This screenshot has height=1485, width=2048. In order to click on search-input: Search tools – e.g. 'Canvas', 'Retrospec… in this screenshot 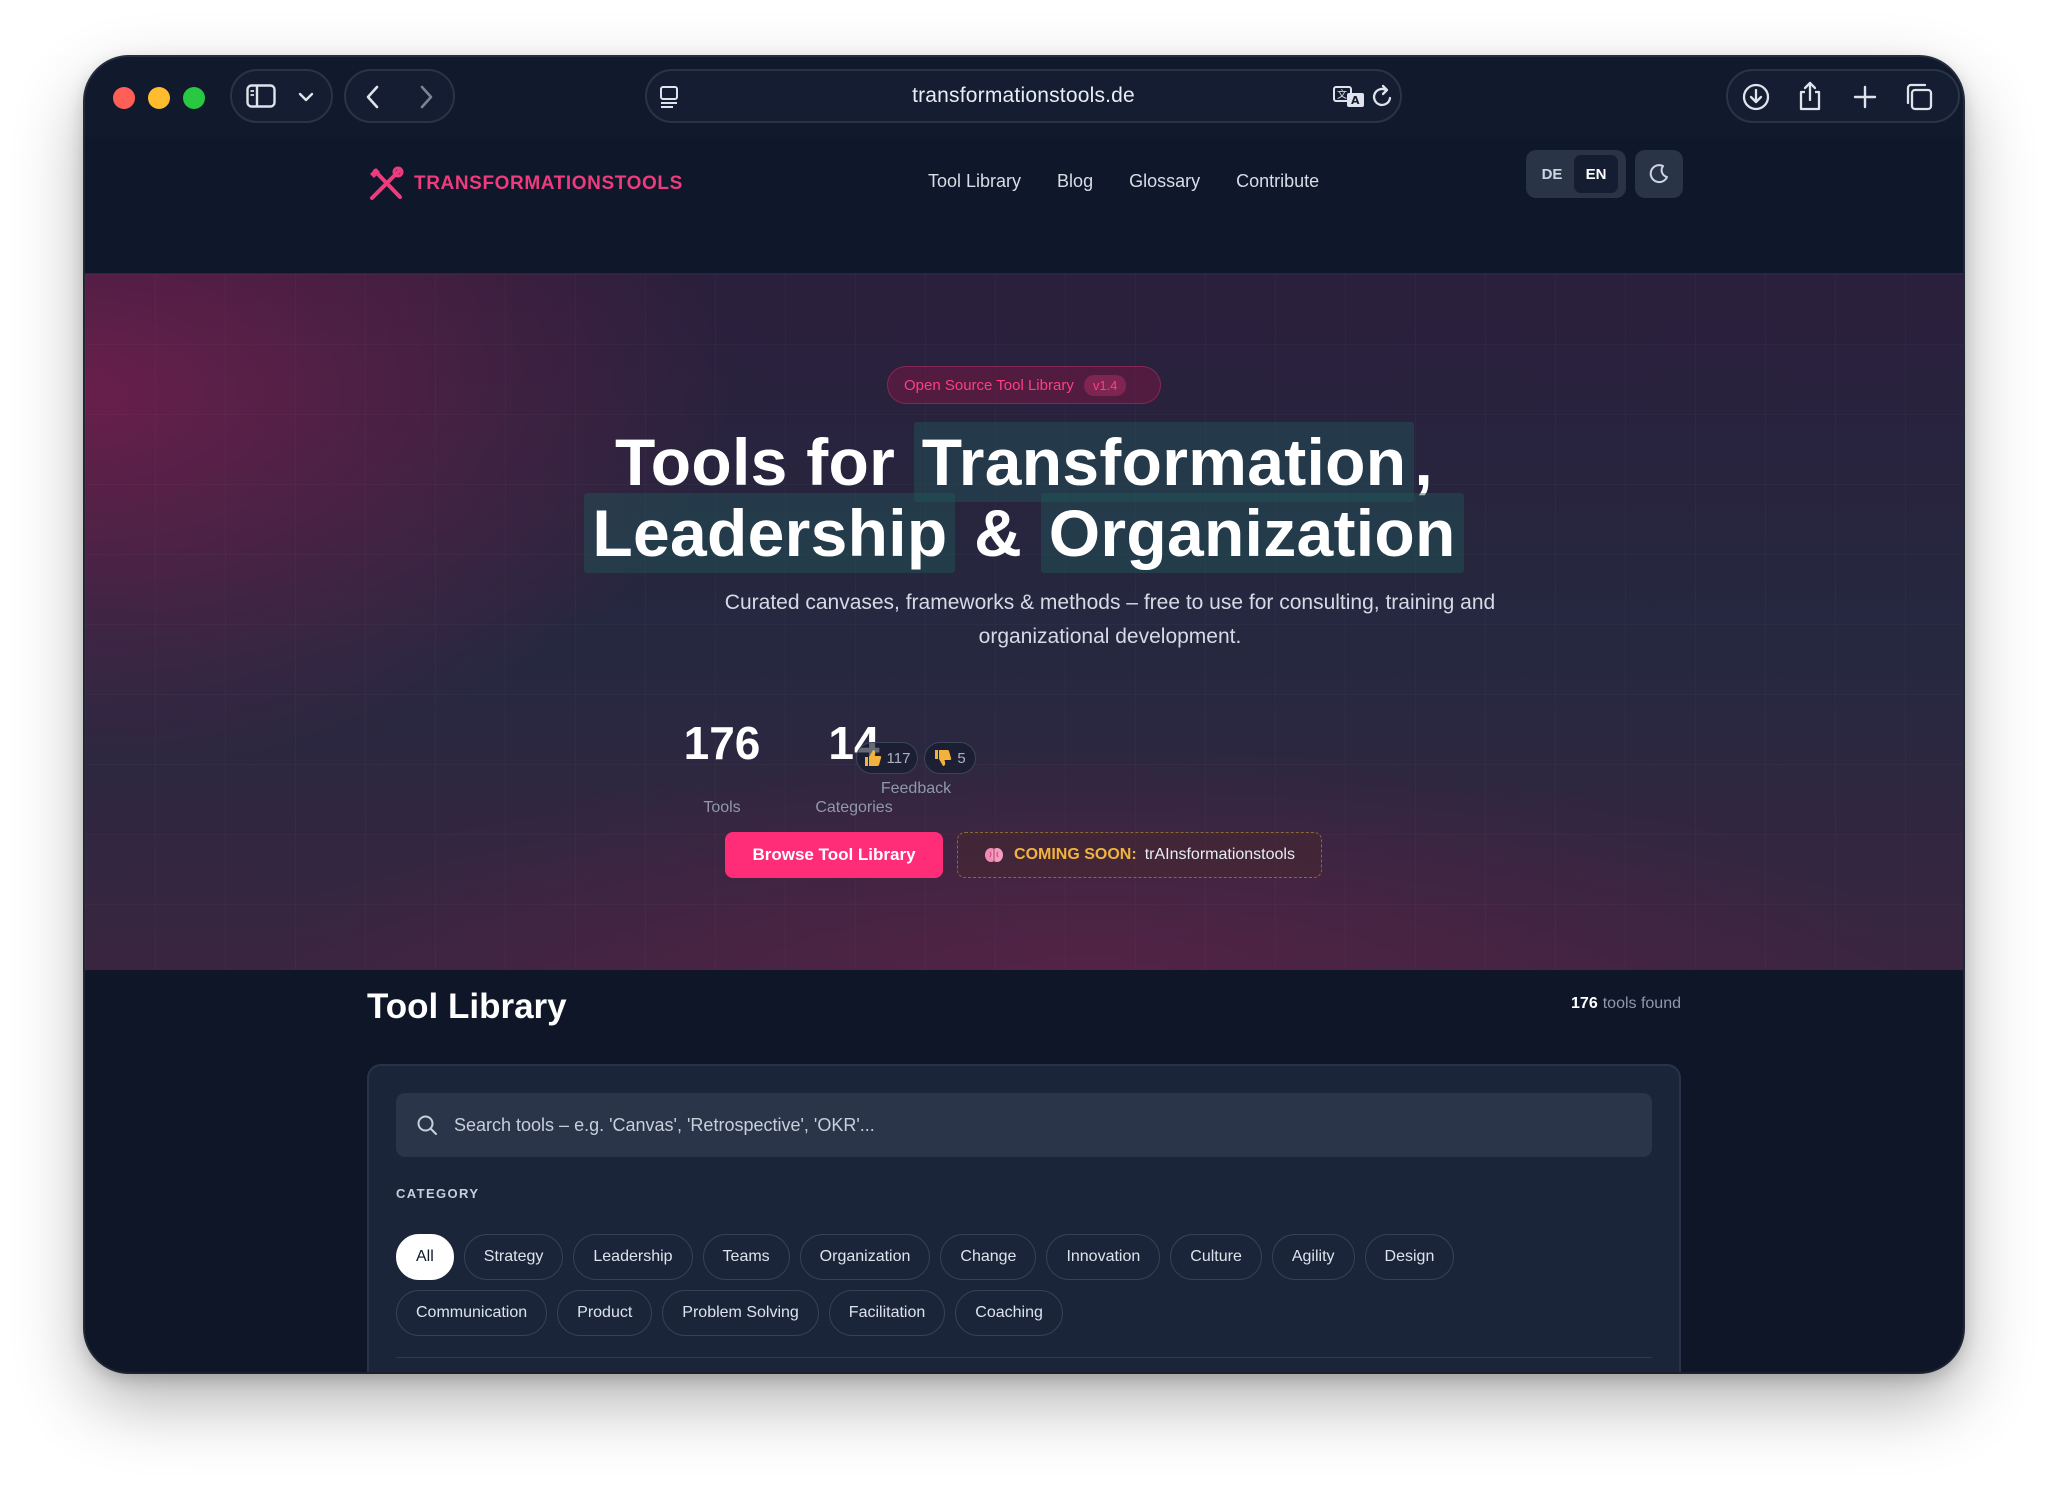, I will do `click(1024, 1125)`.